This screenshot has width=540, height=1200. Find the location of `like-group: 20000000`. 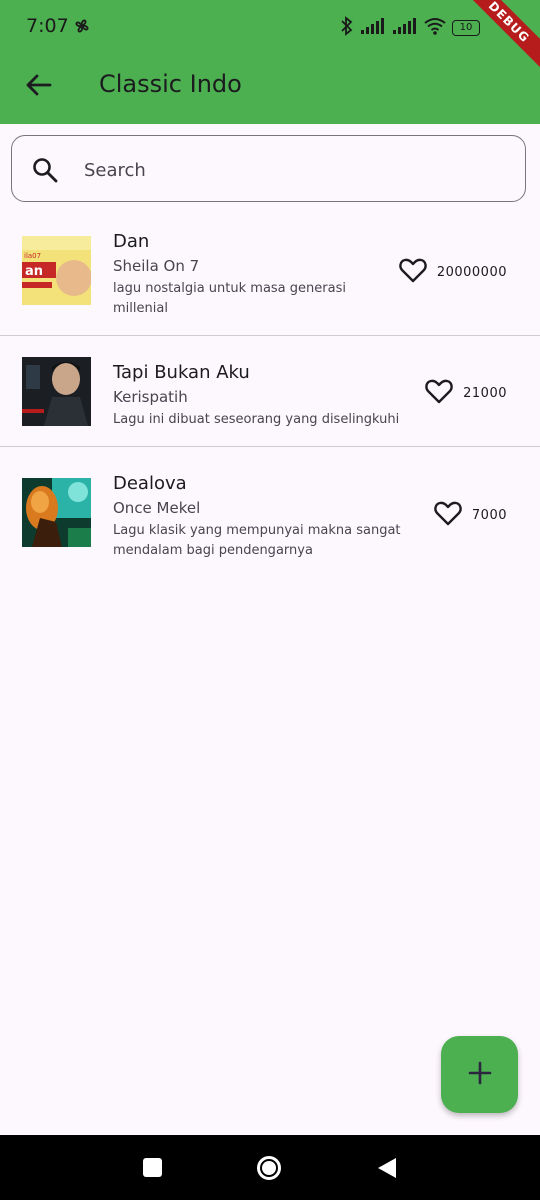

like-group: 20000000 is located at coordinates (453, 272).